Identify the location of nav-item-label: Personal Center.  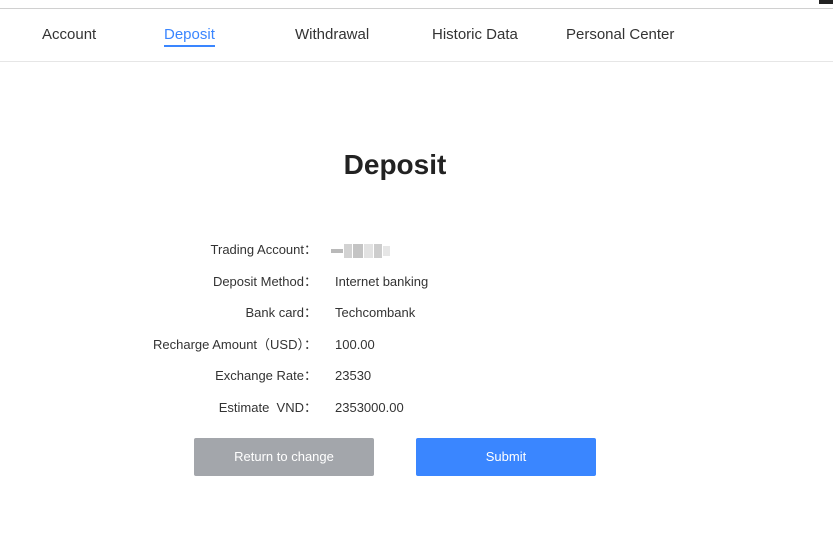
(620, 34).